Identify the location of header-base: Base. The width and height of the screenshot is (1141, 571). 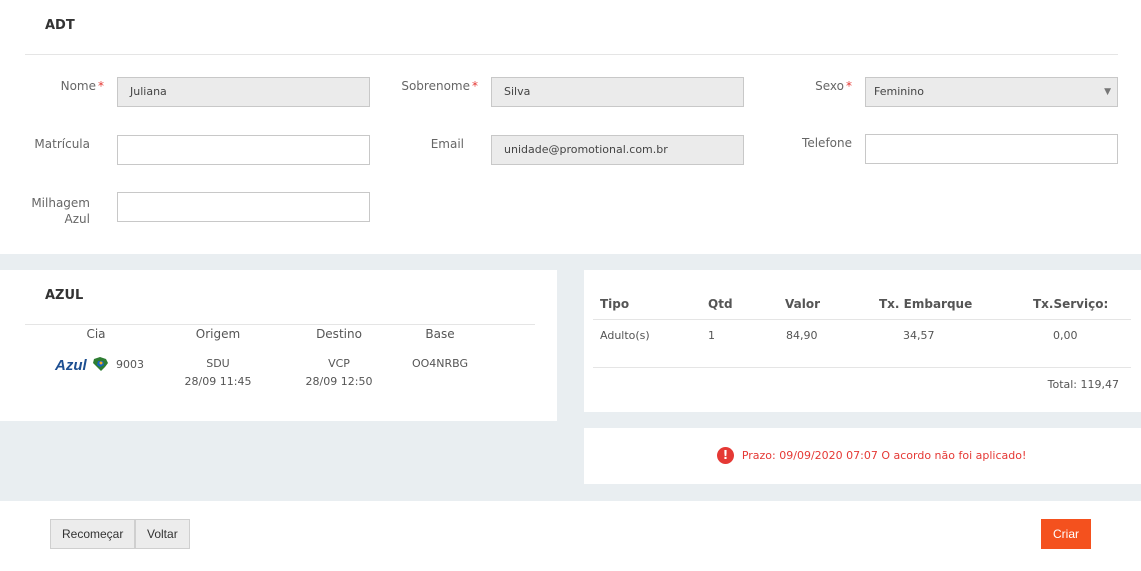
(440, 334).